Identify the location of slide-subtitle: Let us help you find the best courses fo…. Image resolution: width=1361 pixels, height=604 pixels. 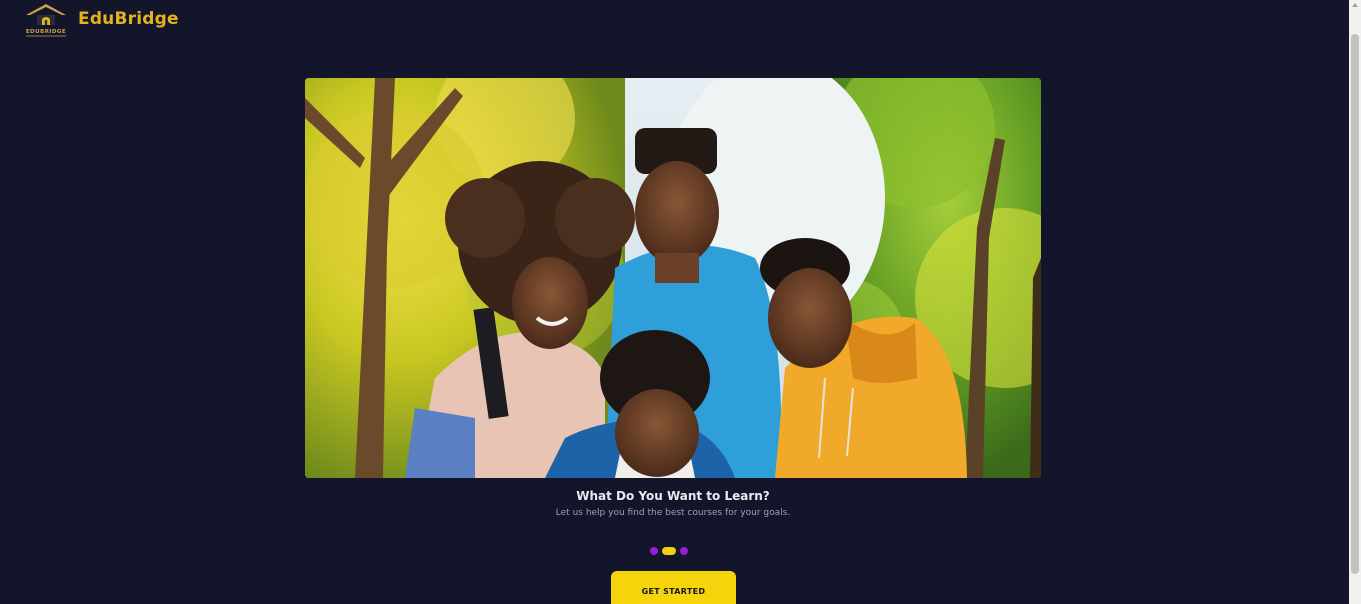
(673, 513).